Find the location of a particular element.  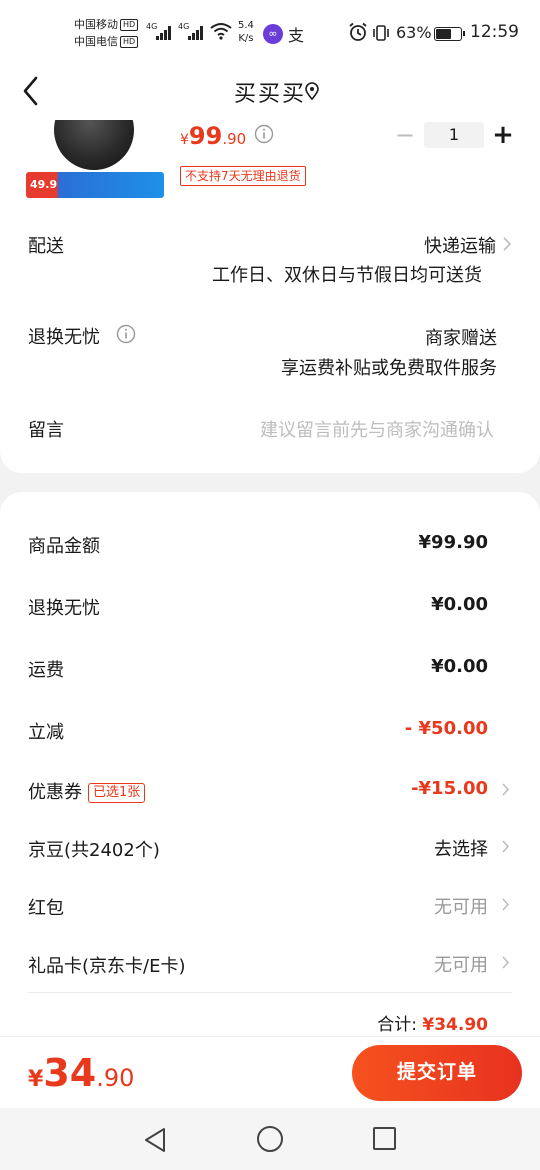

nav-back-icon is located at coordinates (155, 1140).